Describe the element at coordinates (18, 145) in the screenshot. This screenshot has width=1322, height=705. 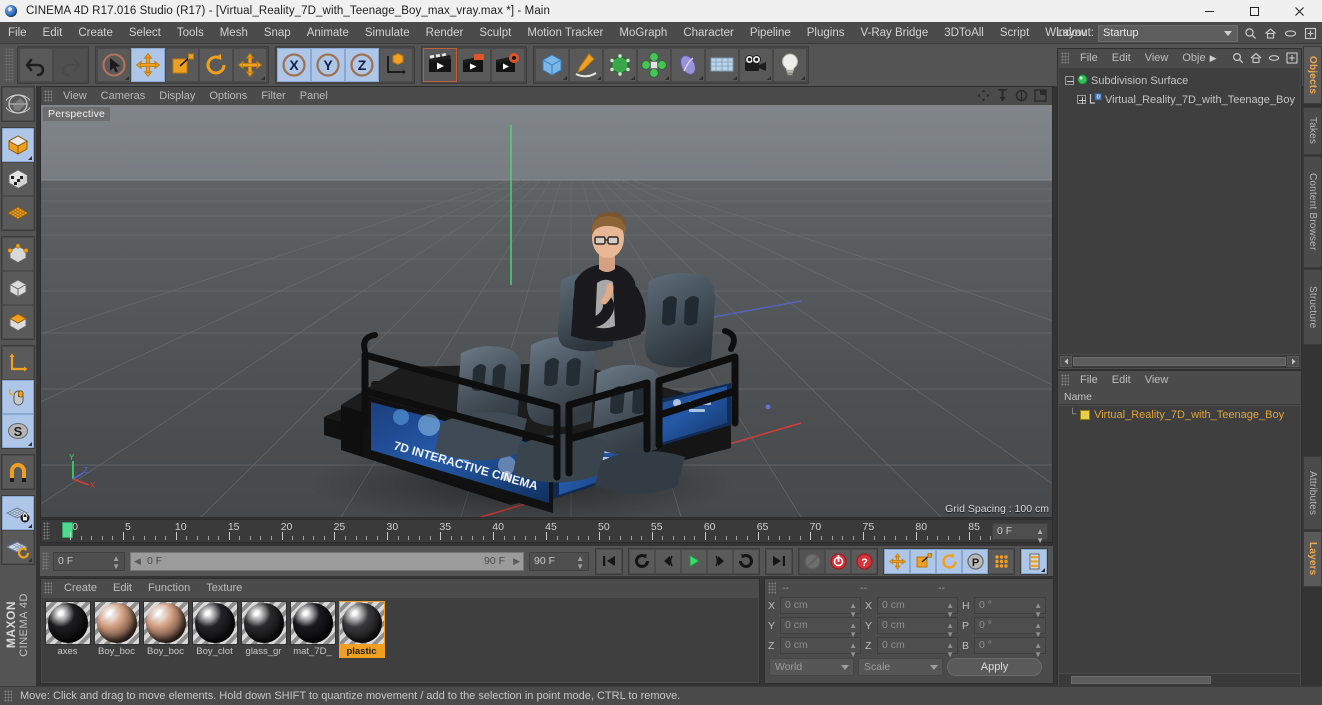
I see `model-mode-button` at that location.